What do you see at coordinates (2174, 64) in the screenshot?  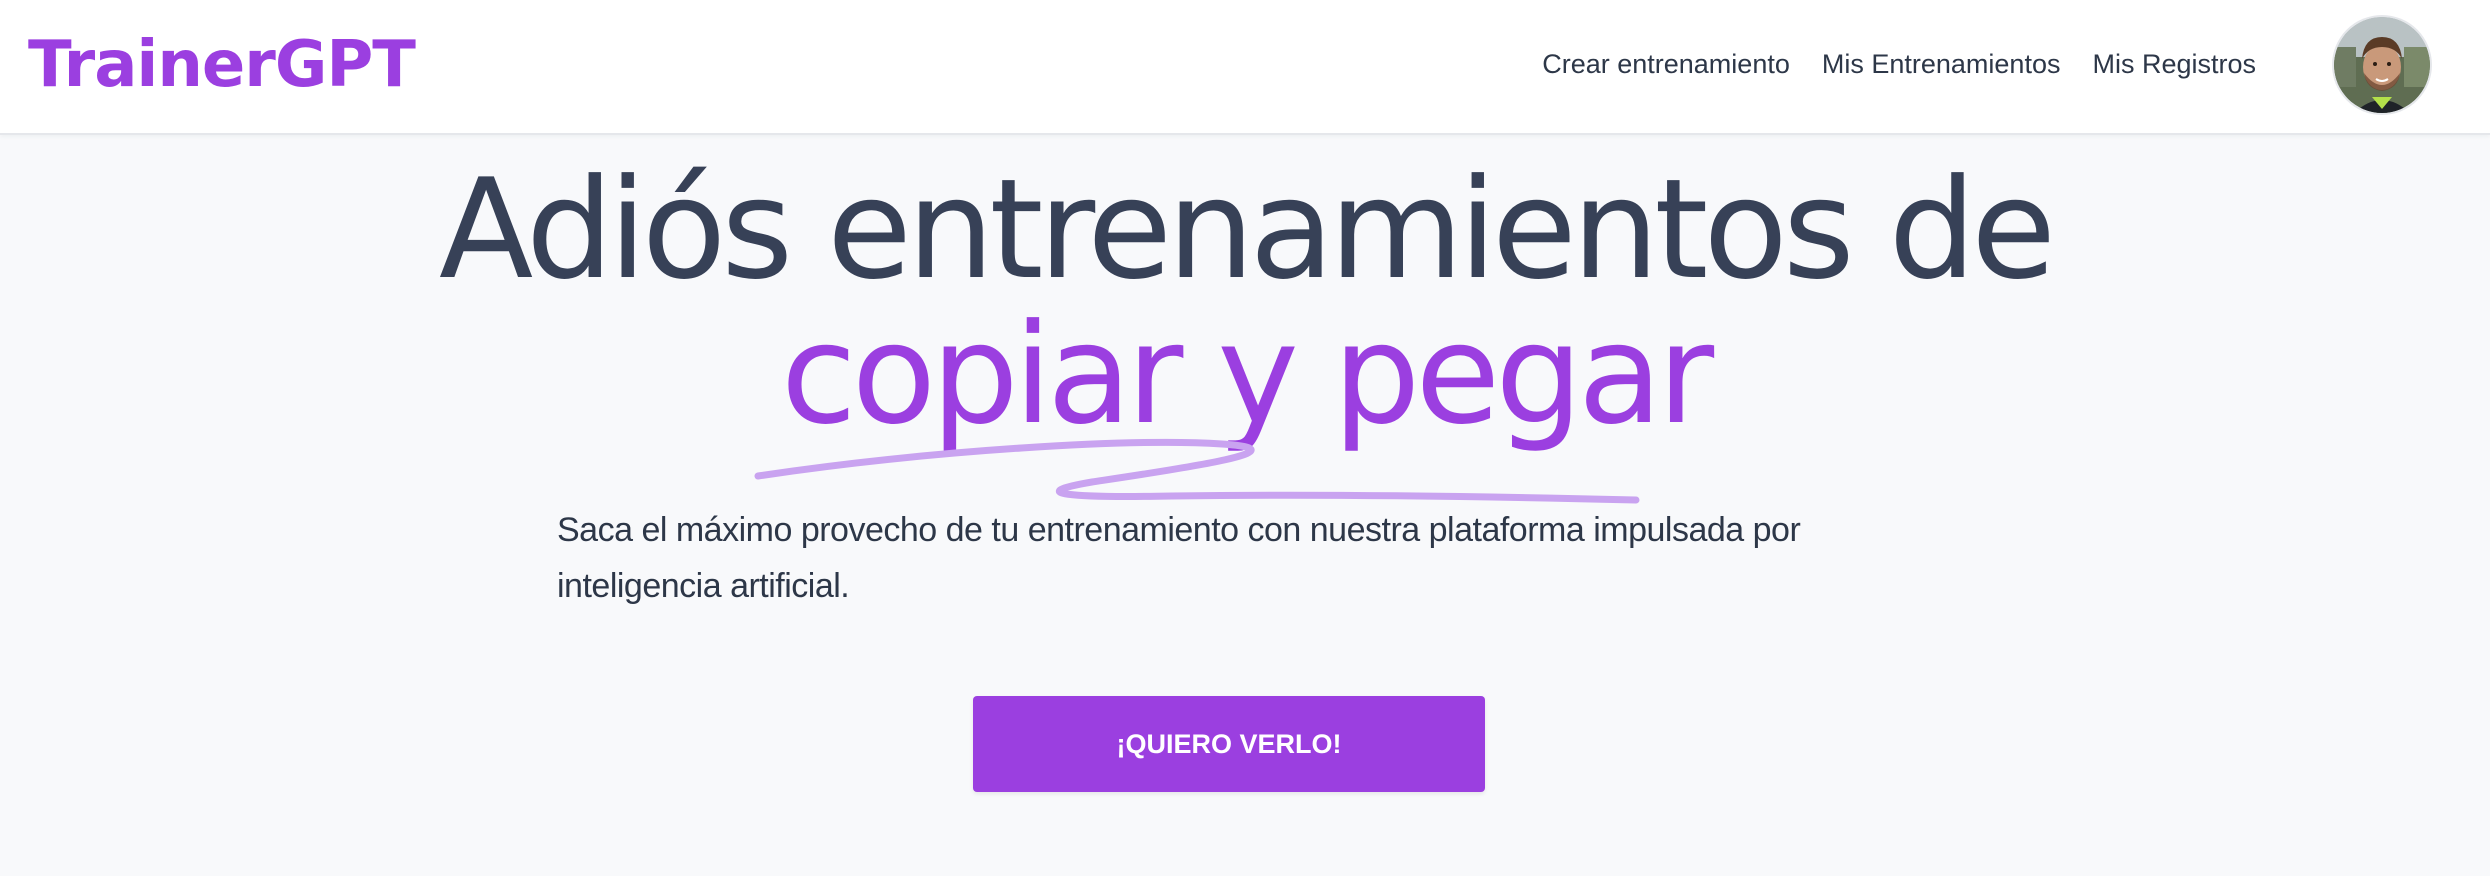 I see `nav-link-mis-registros: Mis Registros` at bounding box center [2174, 64].